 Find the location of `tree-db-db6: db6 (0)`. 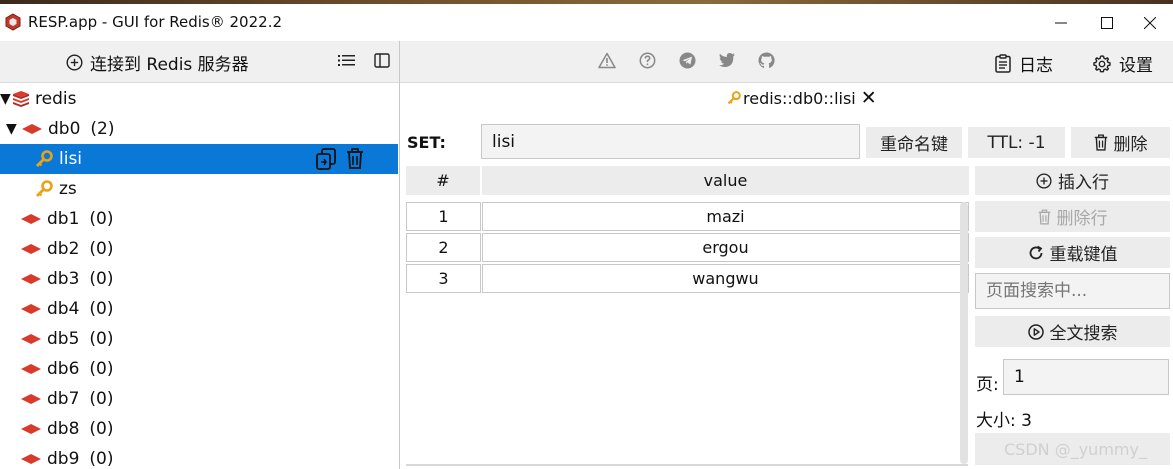

tree-db-db6: db6 (0) is located at coordinates (199, 369).